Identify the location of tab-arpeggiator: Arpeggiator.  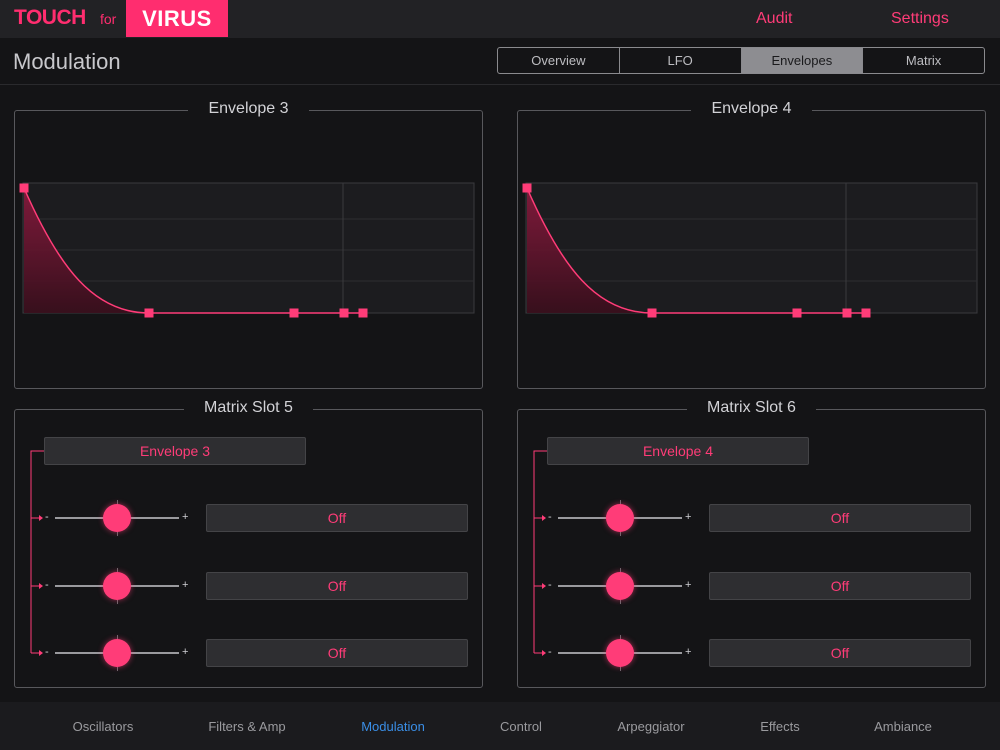
(650, 726).